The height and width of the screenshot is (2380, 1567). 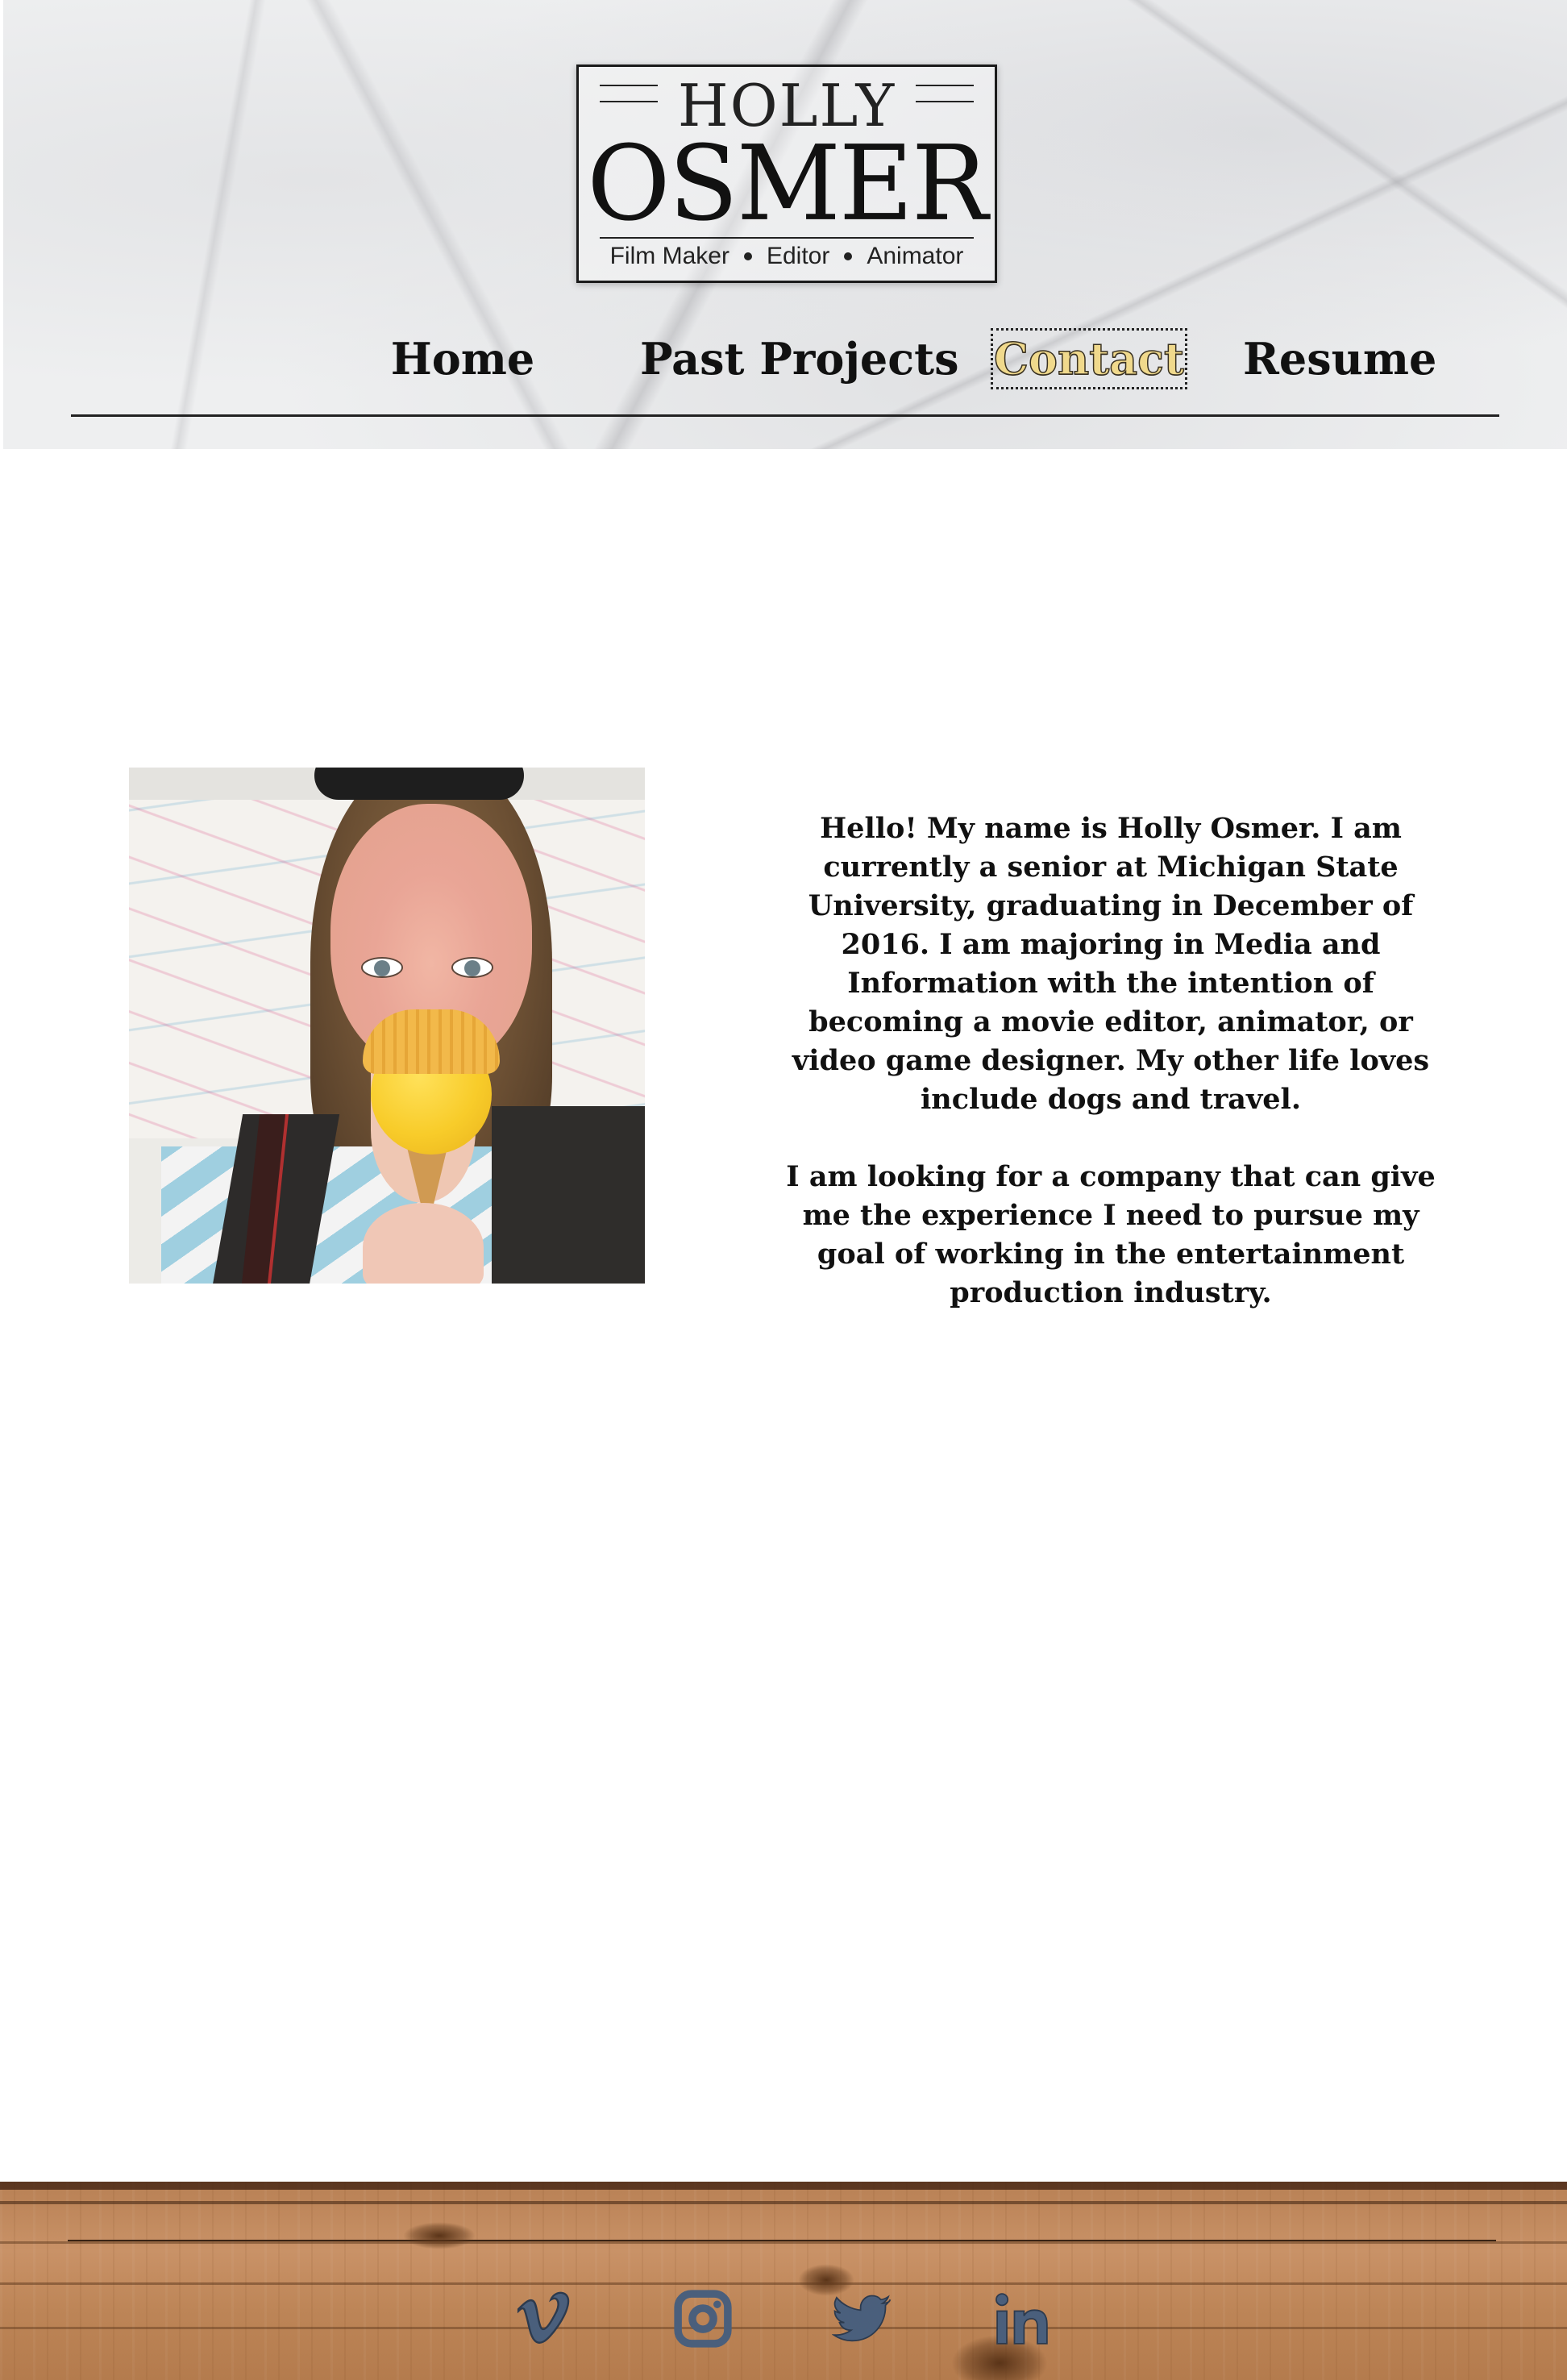 What do you see at coordinates (423, 1243) in the screenshot?
I see `photo-hand` at bounding box center [423, 1243].